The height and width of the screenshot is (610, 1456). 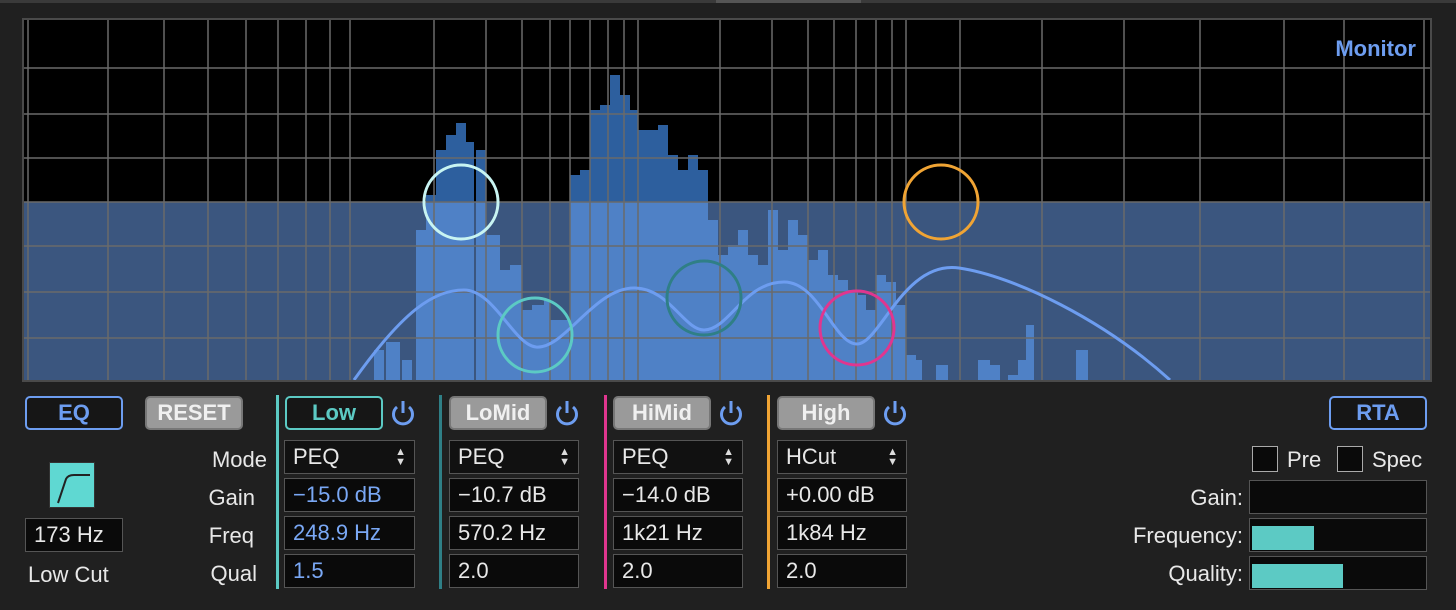 I want to click on rta-quality-meter, so click(x=1338, y=573).